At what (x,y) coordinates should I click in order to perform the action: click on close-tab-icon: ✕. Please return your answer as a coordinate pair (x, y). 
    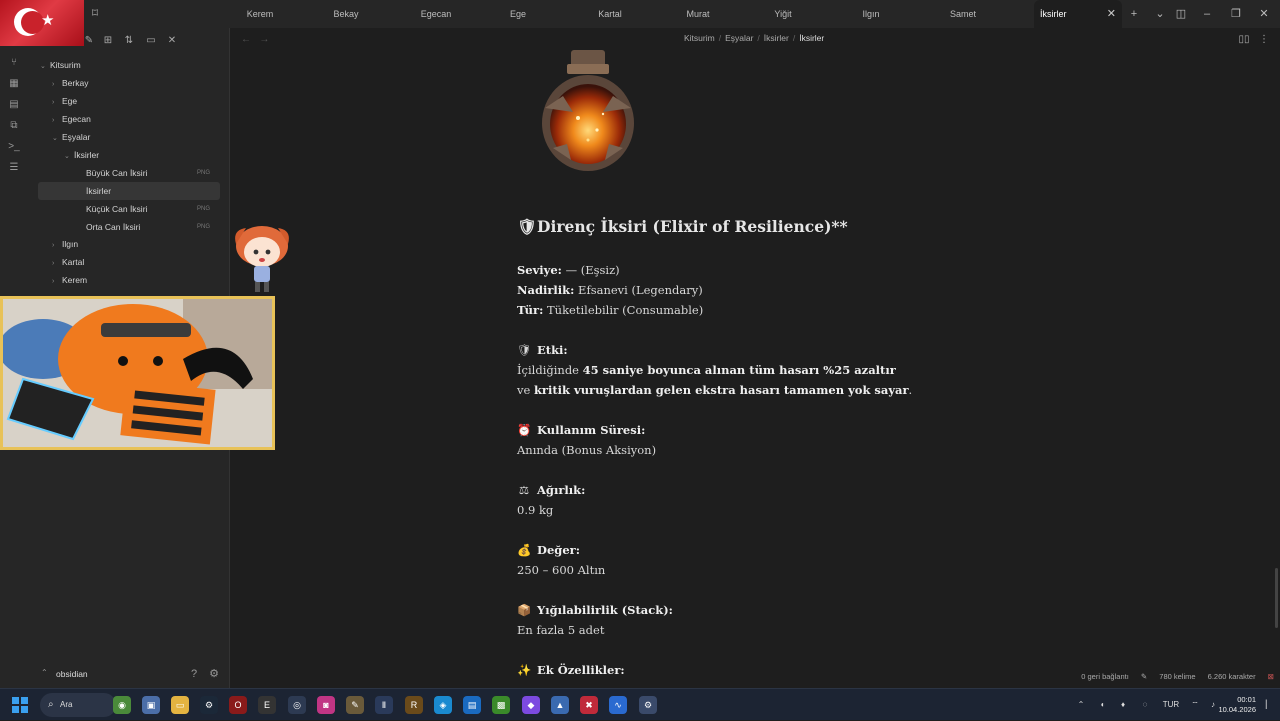
    Looking at the image, I should click on (1111, 14).